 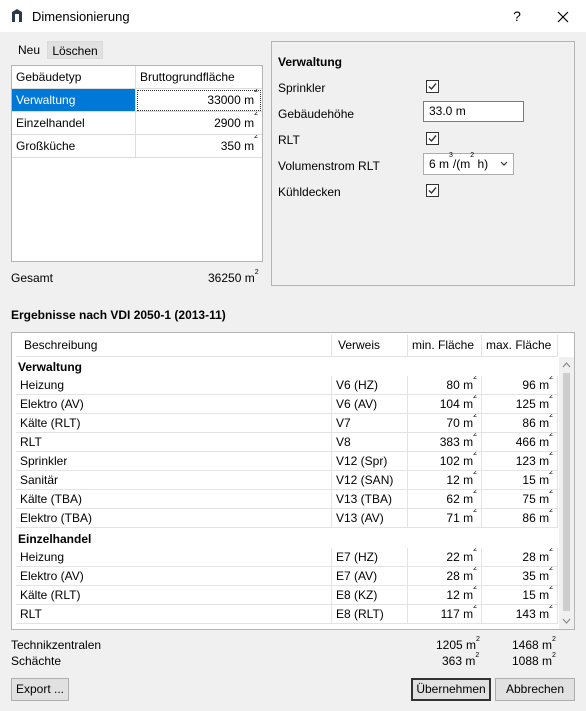 I want to click on cooling-checkbox, so click(x=432, y=190).